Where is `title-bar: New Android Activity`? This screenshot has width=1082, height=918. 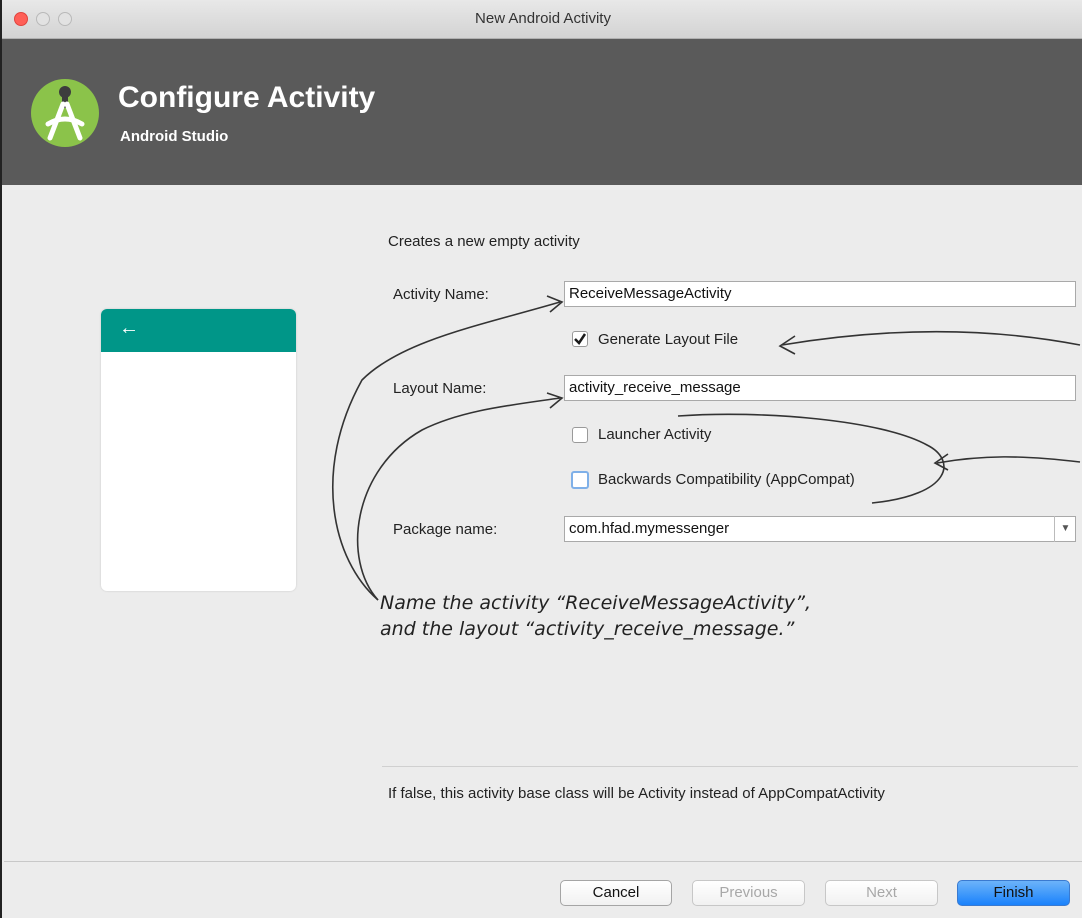 title-bar: New Android Activity is located at coordinates (542, 19).